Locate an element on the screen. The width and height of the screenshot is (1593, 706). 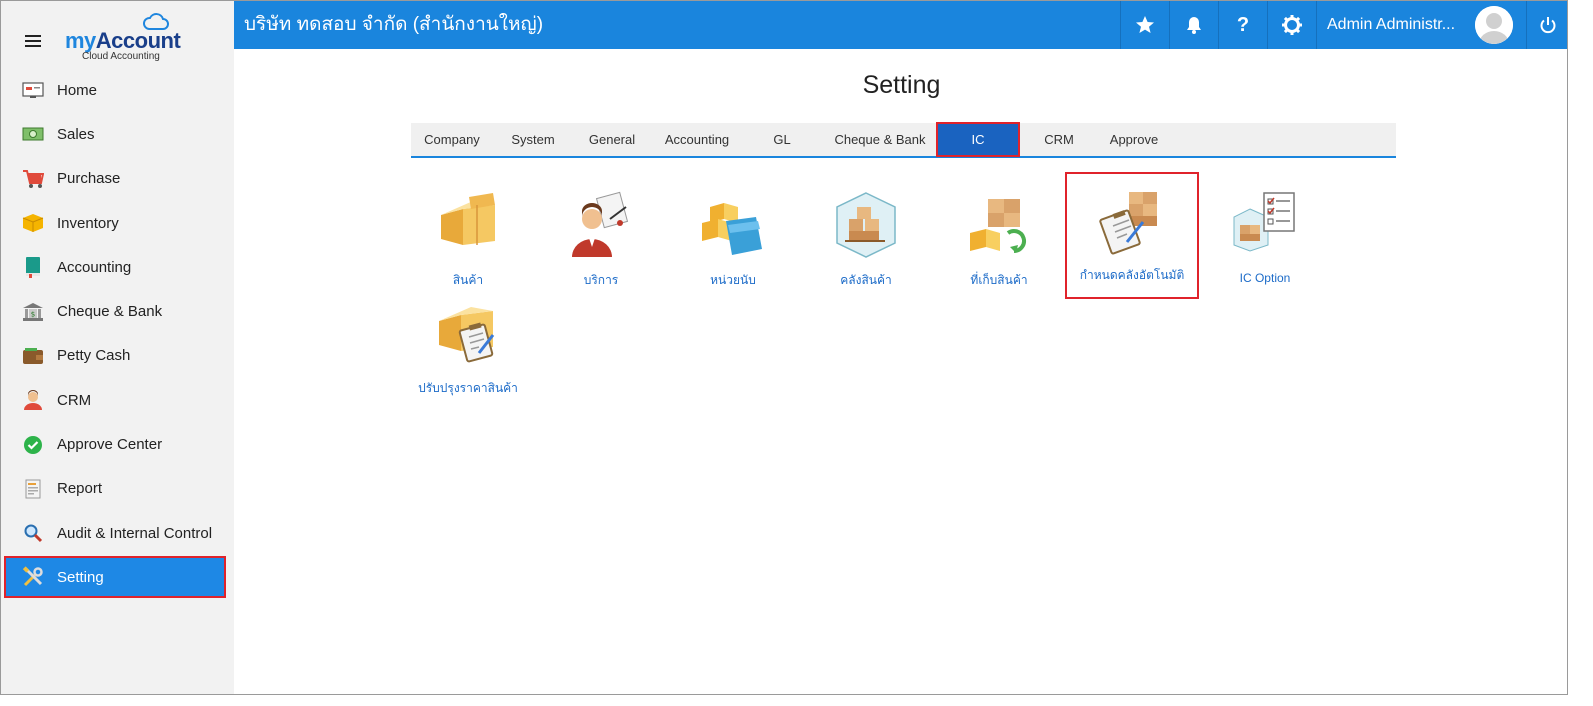
sidebar-item-label: Inventory is located at coordinates (88, 223).